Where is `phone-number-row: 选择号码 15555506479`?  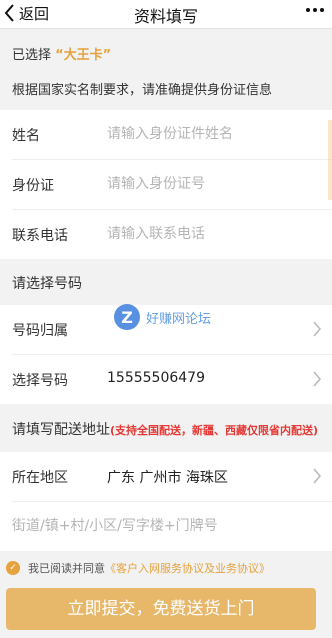
phone-number-row: 选择号码 15555506479 is located at coordinates (172, 379).